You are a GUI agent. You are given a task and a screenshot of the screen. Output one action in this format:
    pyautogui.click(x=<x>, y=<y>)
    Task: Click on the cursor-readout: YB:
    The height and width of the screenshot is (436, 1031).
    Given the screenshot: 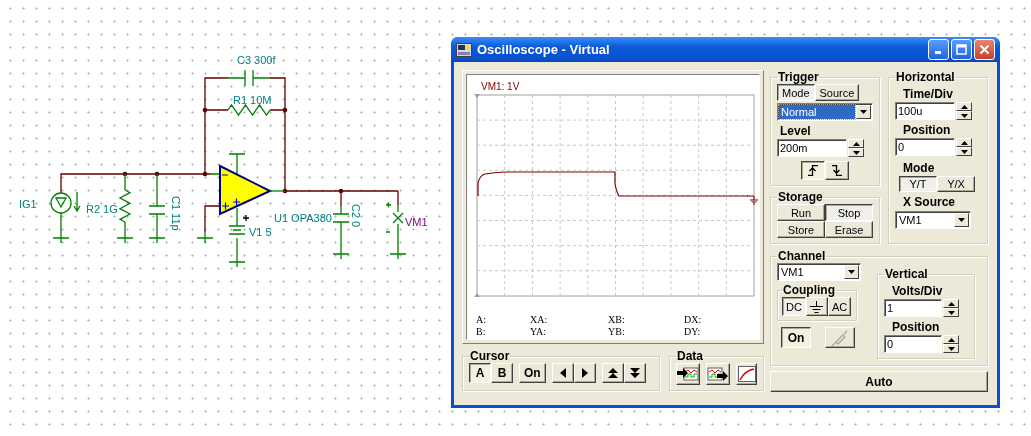 What is the action you would take?
    pyautogui.click(x=617, y=331)
    